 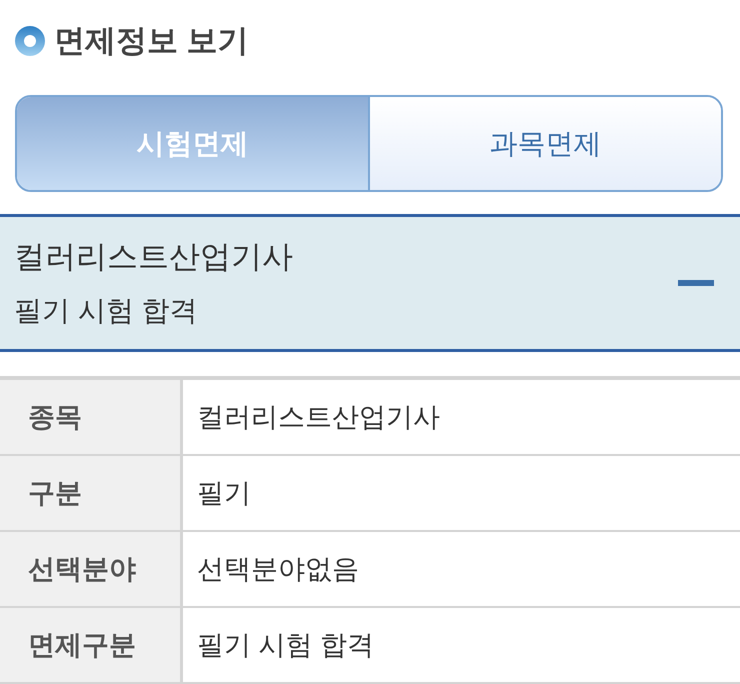 I want to click on header-cell: 구분, so click(x=91, y=493).